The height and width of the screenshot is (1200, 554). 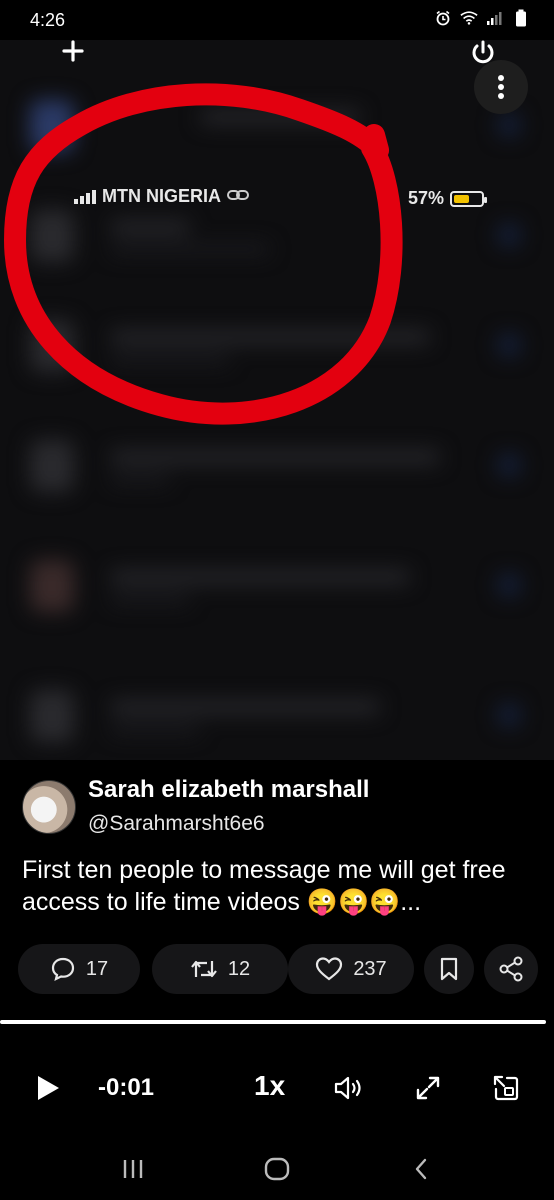 What do you see at coordinates (239, 968) in the screenshot?
I see `repost-count: 12` at bounding box center [239, 968].